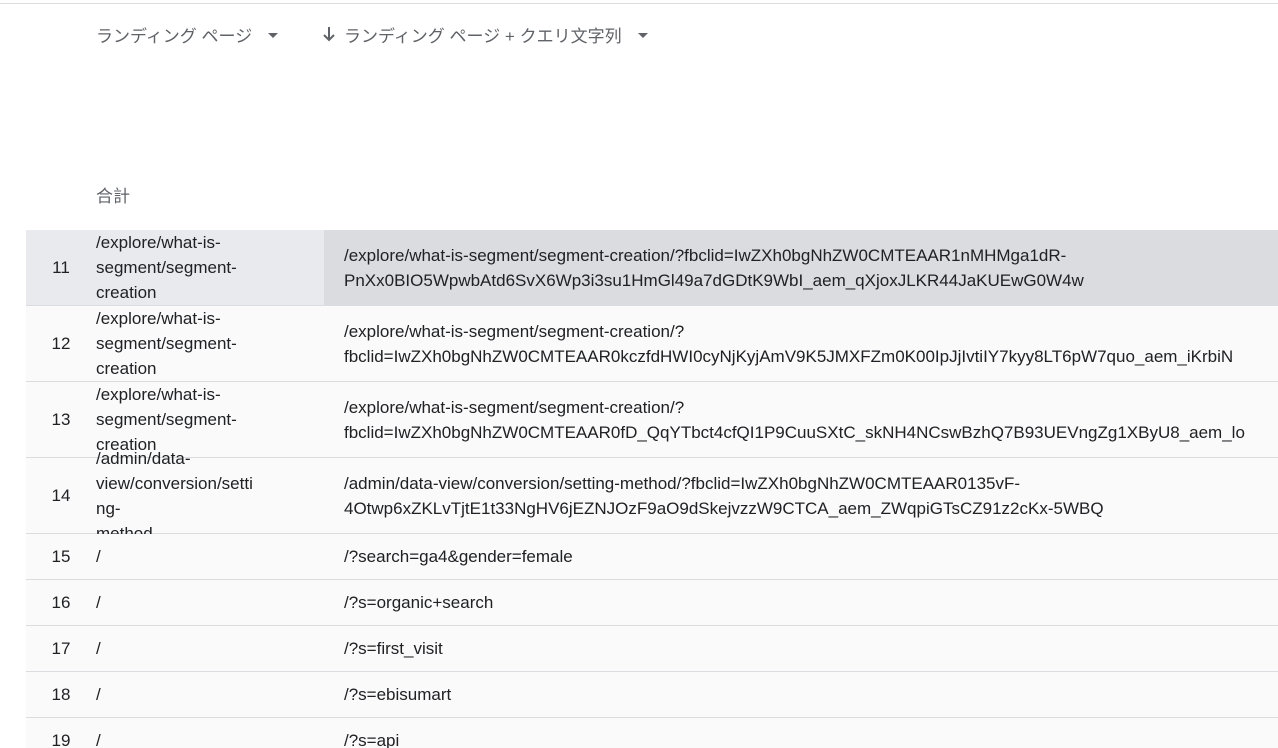  I want to click on query-text: /?search=ga4&gender=female, so click(458, 556).